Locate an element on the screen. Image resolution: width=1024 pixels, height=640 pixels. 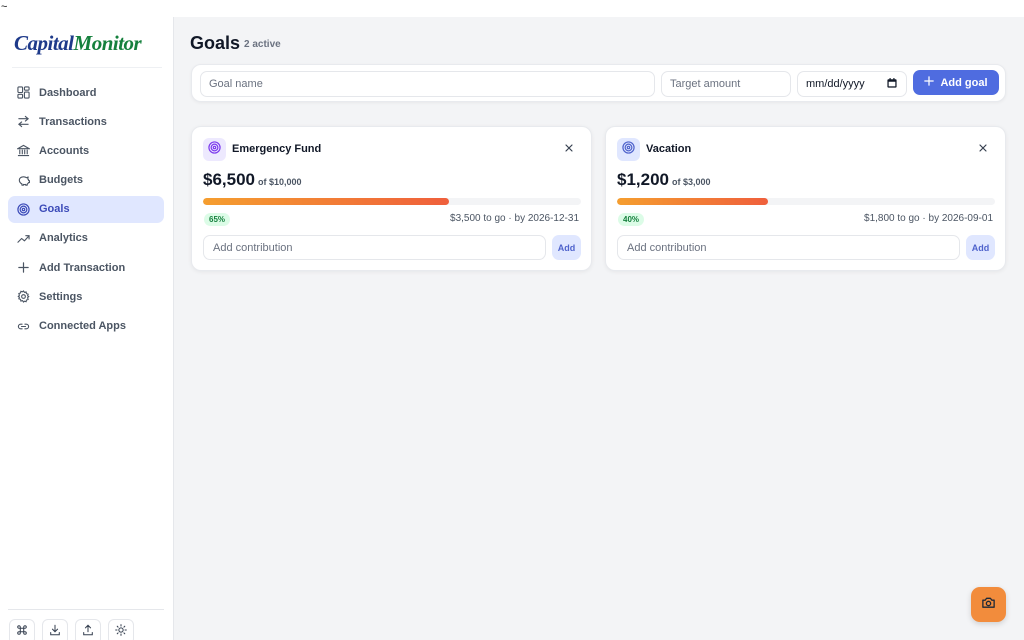
goal-percent-badge: 65% is located at coordinates (217, 219).